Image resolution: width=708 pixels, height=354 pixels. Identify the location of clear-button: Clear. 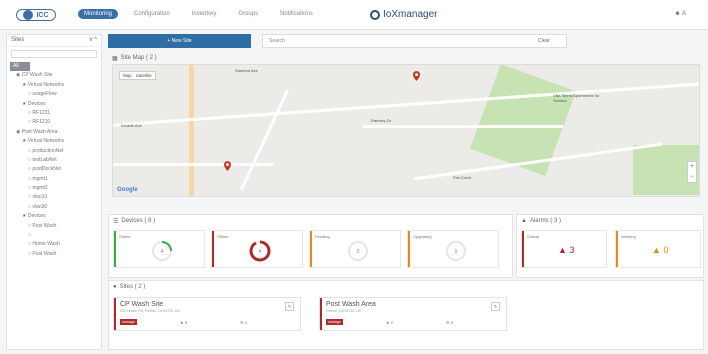
(544, 41).